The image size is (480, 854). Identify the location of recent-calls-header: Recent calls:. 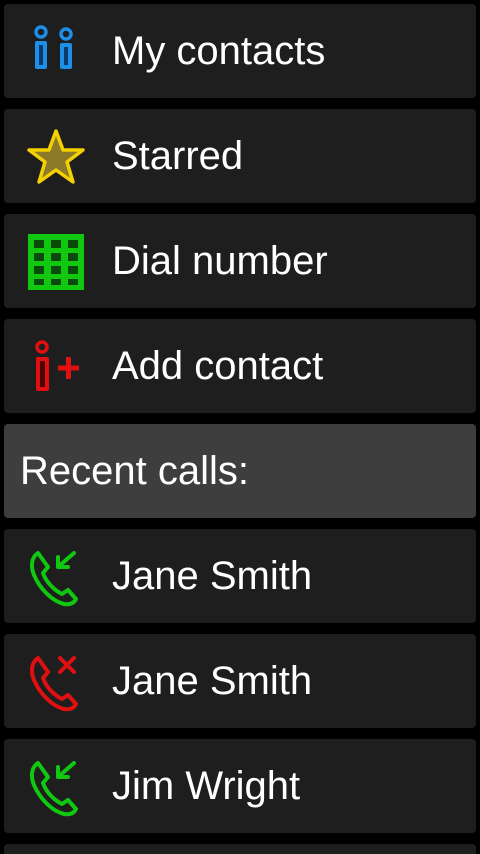
(240, 471).